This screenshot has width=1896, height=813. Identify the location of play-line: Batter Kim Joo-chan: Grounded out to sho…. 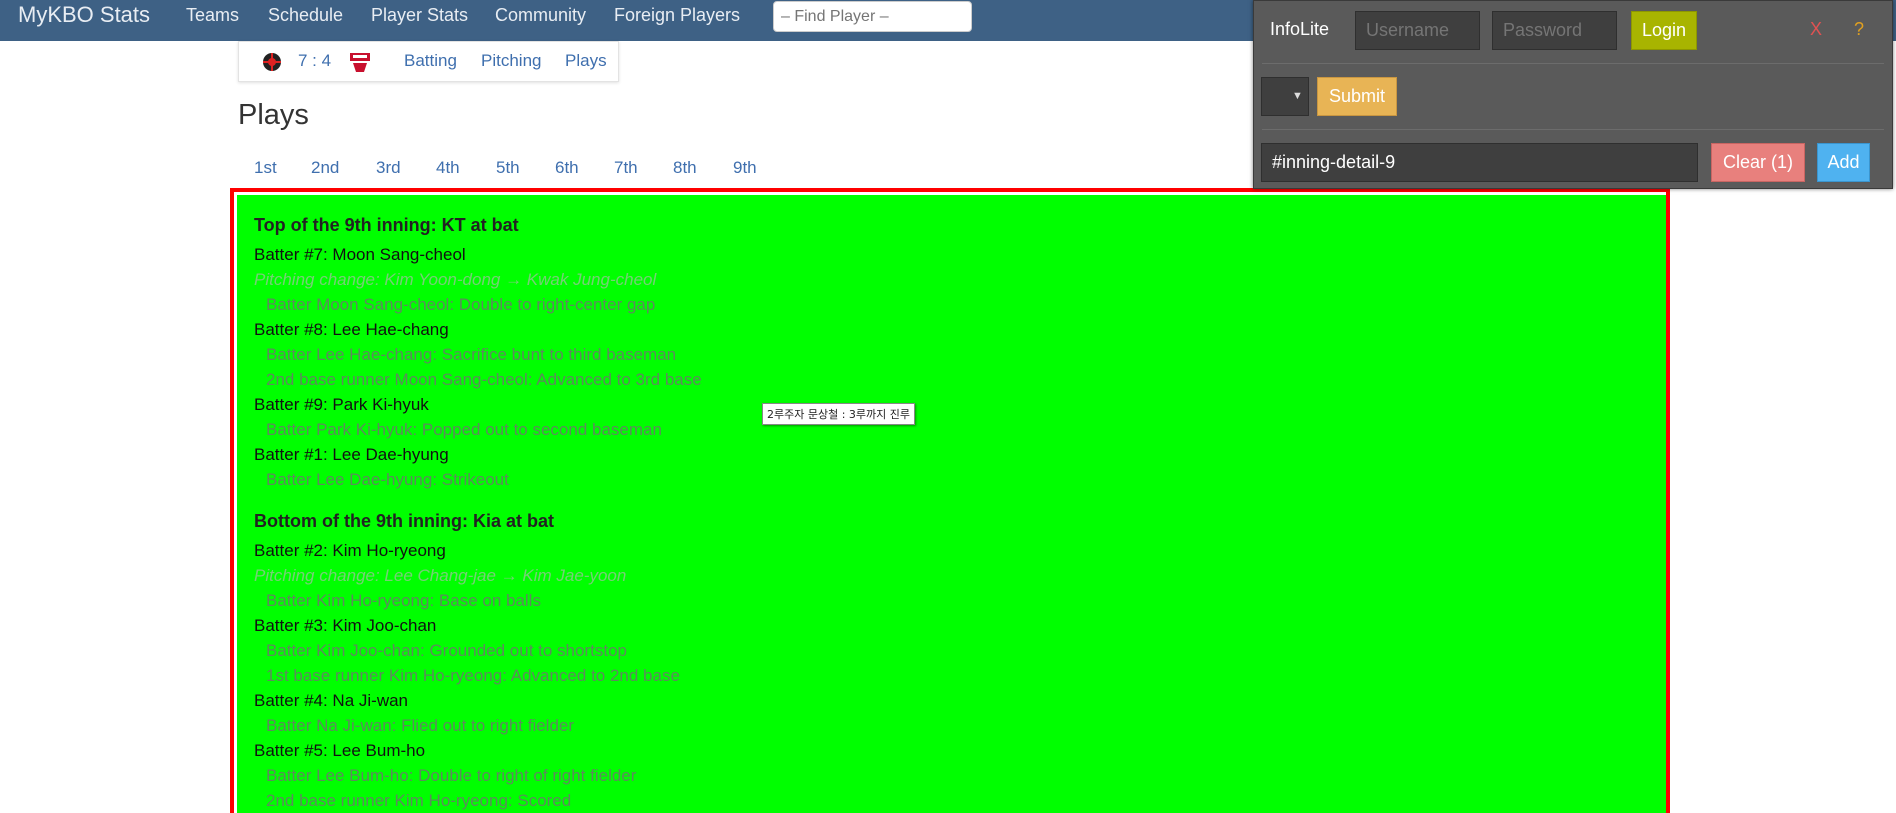
(446, 650).